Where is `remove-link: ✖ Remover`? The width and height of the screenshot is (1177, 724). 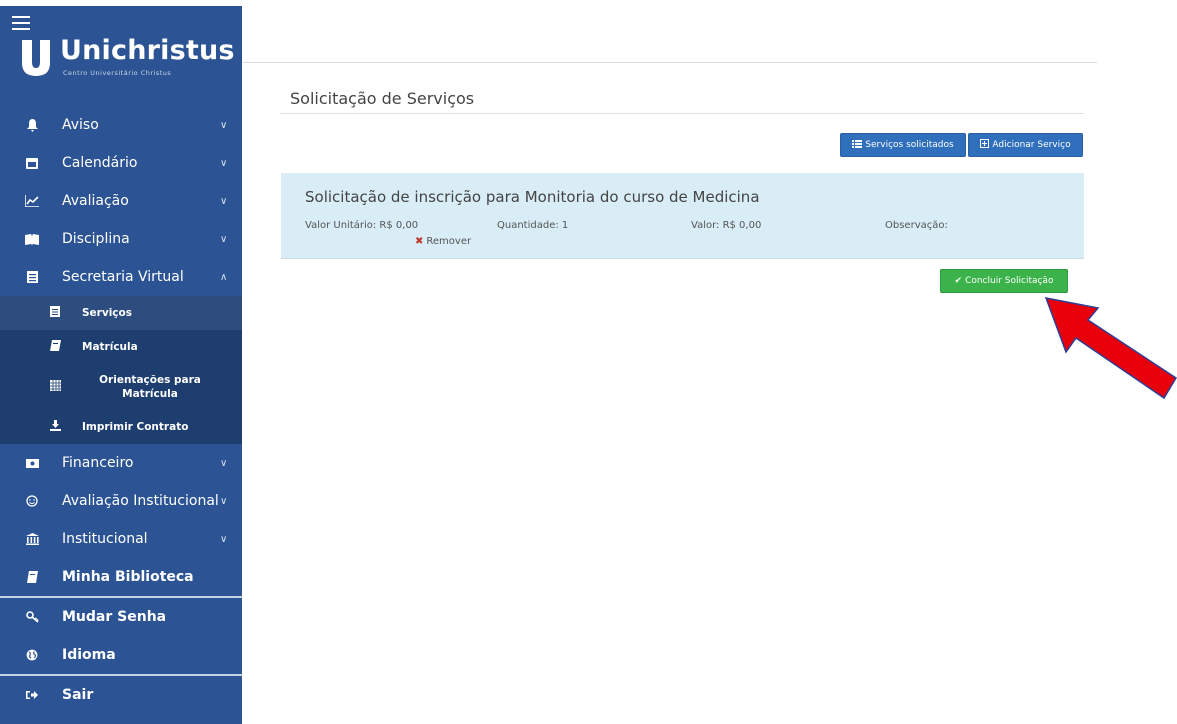 remove-link: ✖ Remover is located at coordinates (443, 241).